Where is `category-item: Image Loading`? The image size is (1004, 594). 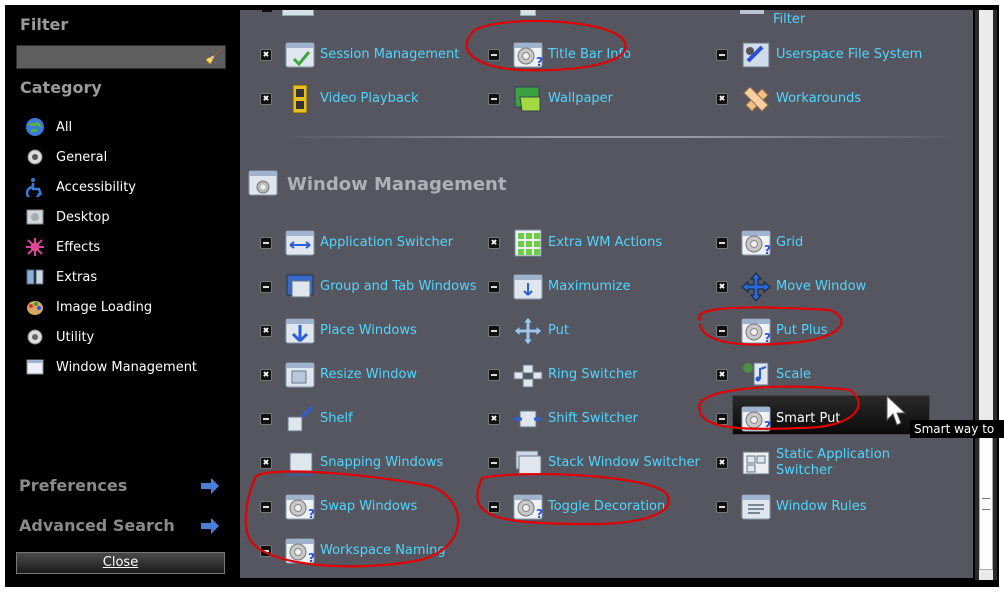
category-item: Image Loading is located at coordinates (88, 307).